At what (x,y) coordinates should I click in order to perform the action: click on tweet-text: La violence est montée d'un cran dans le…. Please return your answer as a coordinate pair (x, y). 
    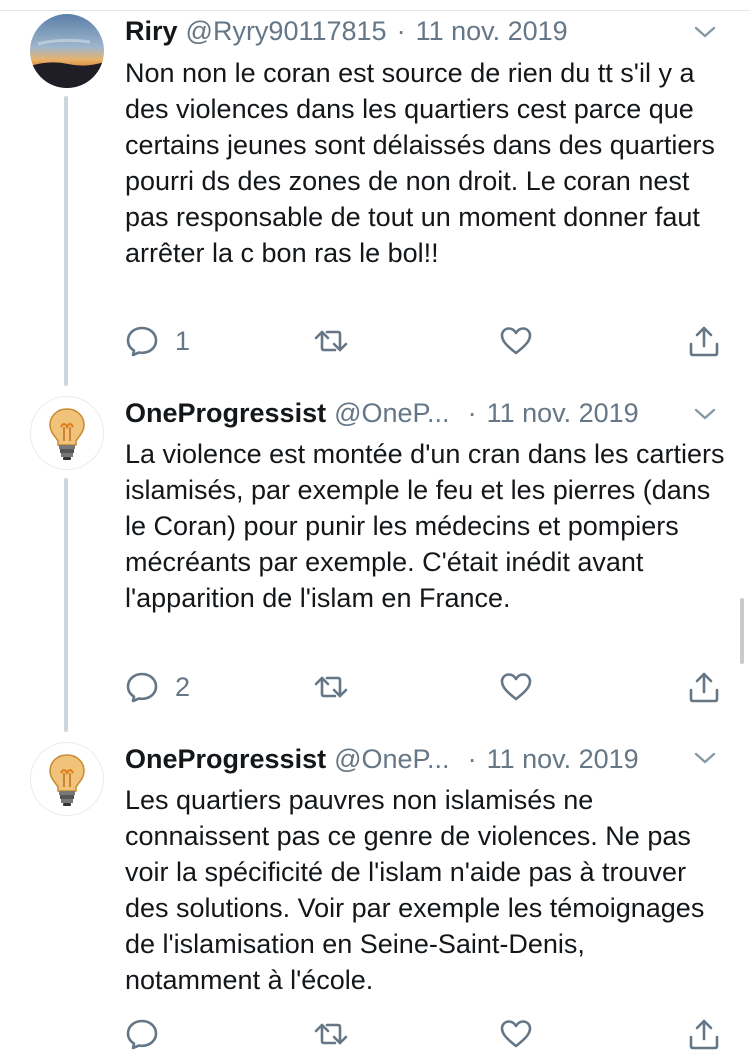
    Looking at the image, I should click on (425, 526).